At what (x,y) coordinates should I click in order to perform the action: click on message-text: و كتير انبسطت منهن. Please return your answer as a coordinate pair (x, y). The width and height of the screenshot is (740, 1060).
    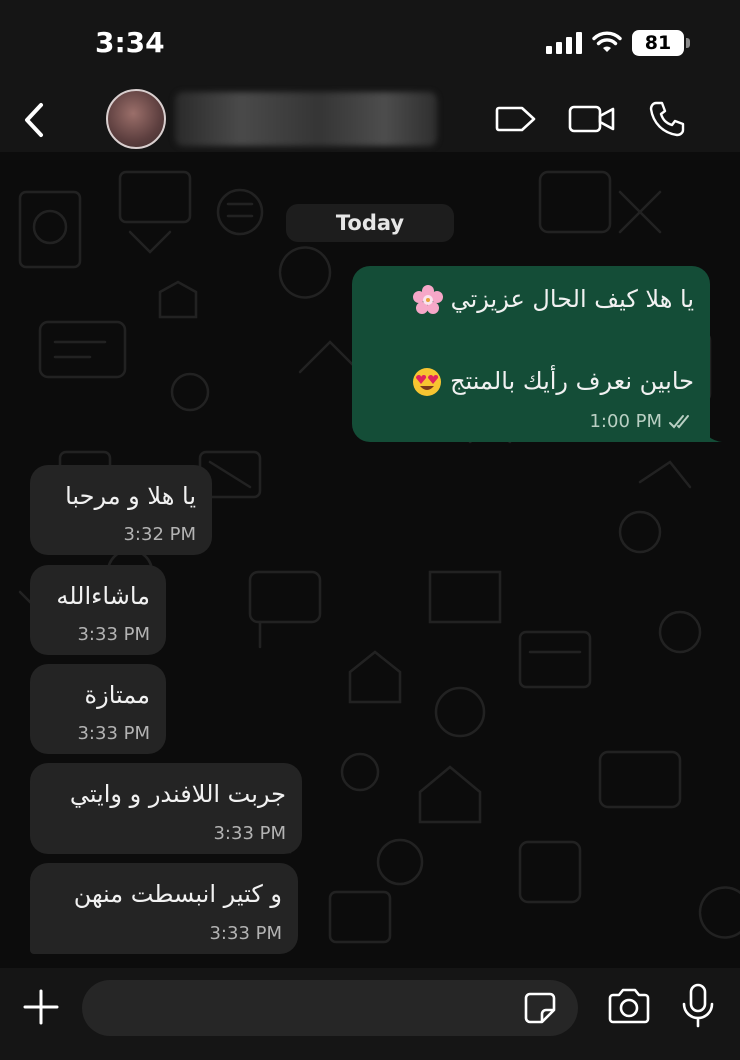
    Looking at the image, I should click on (177, 894).